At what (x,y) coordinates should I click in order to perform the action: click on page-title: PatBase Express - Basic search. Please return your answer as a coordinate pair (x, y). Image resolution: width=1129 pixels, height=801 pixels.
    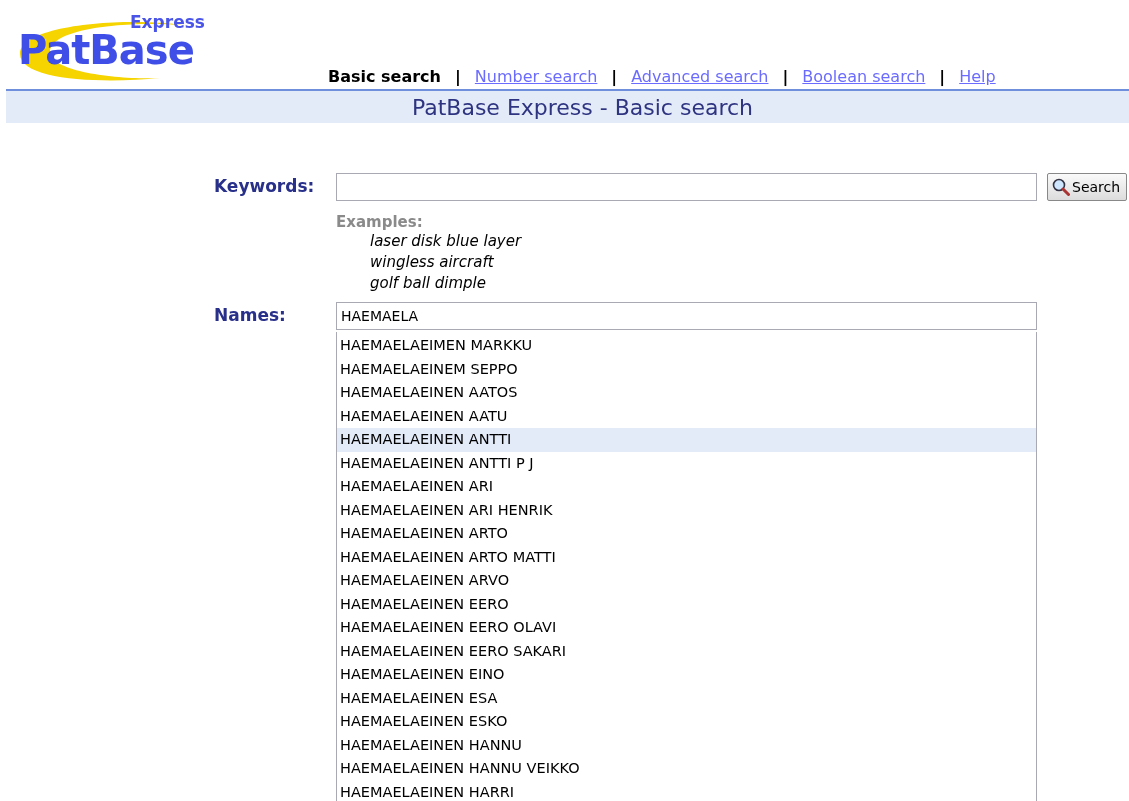
    Looking at the image, I should click on (582, 107).